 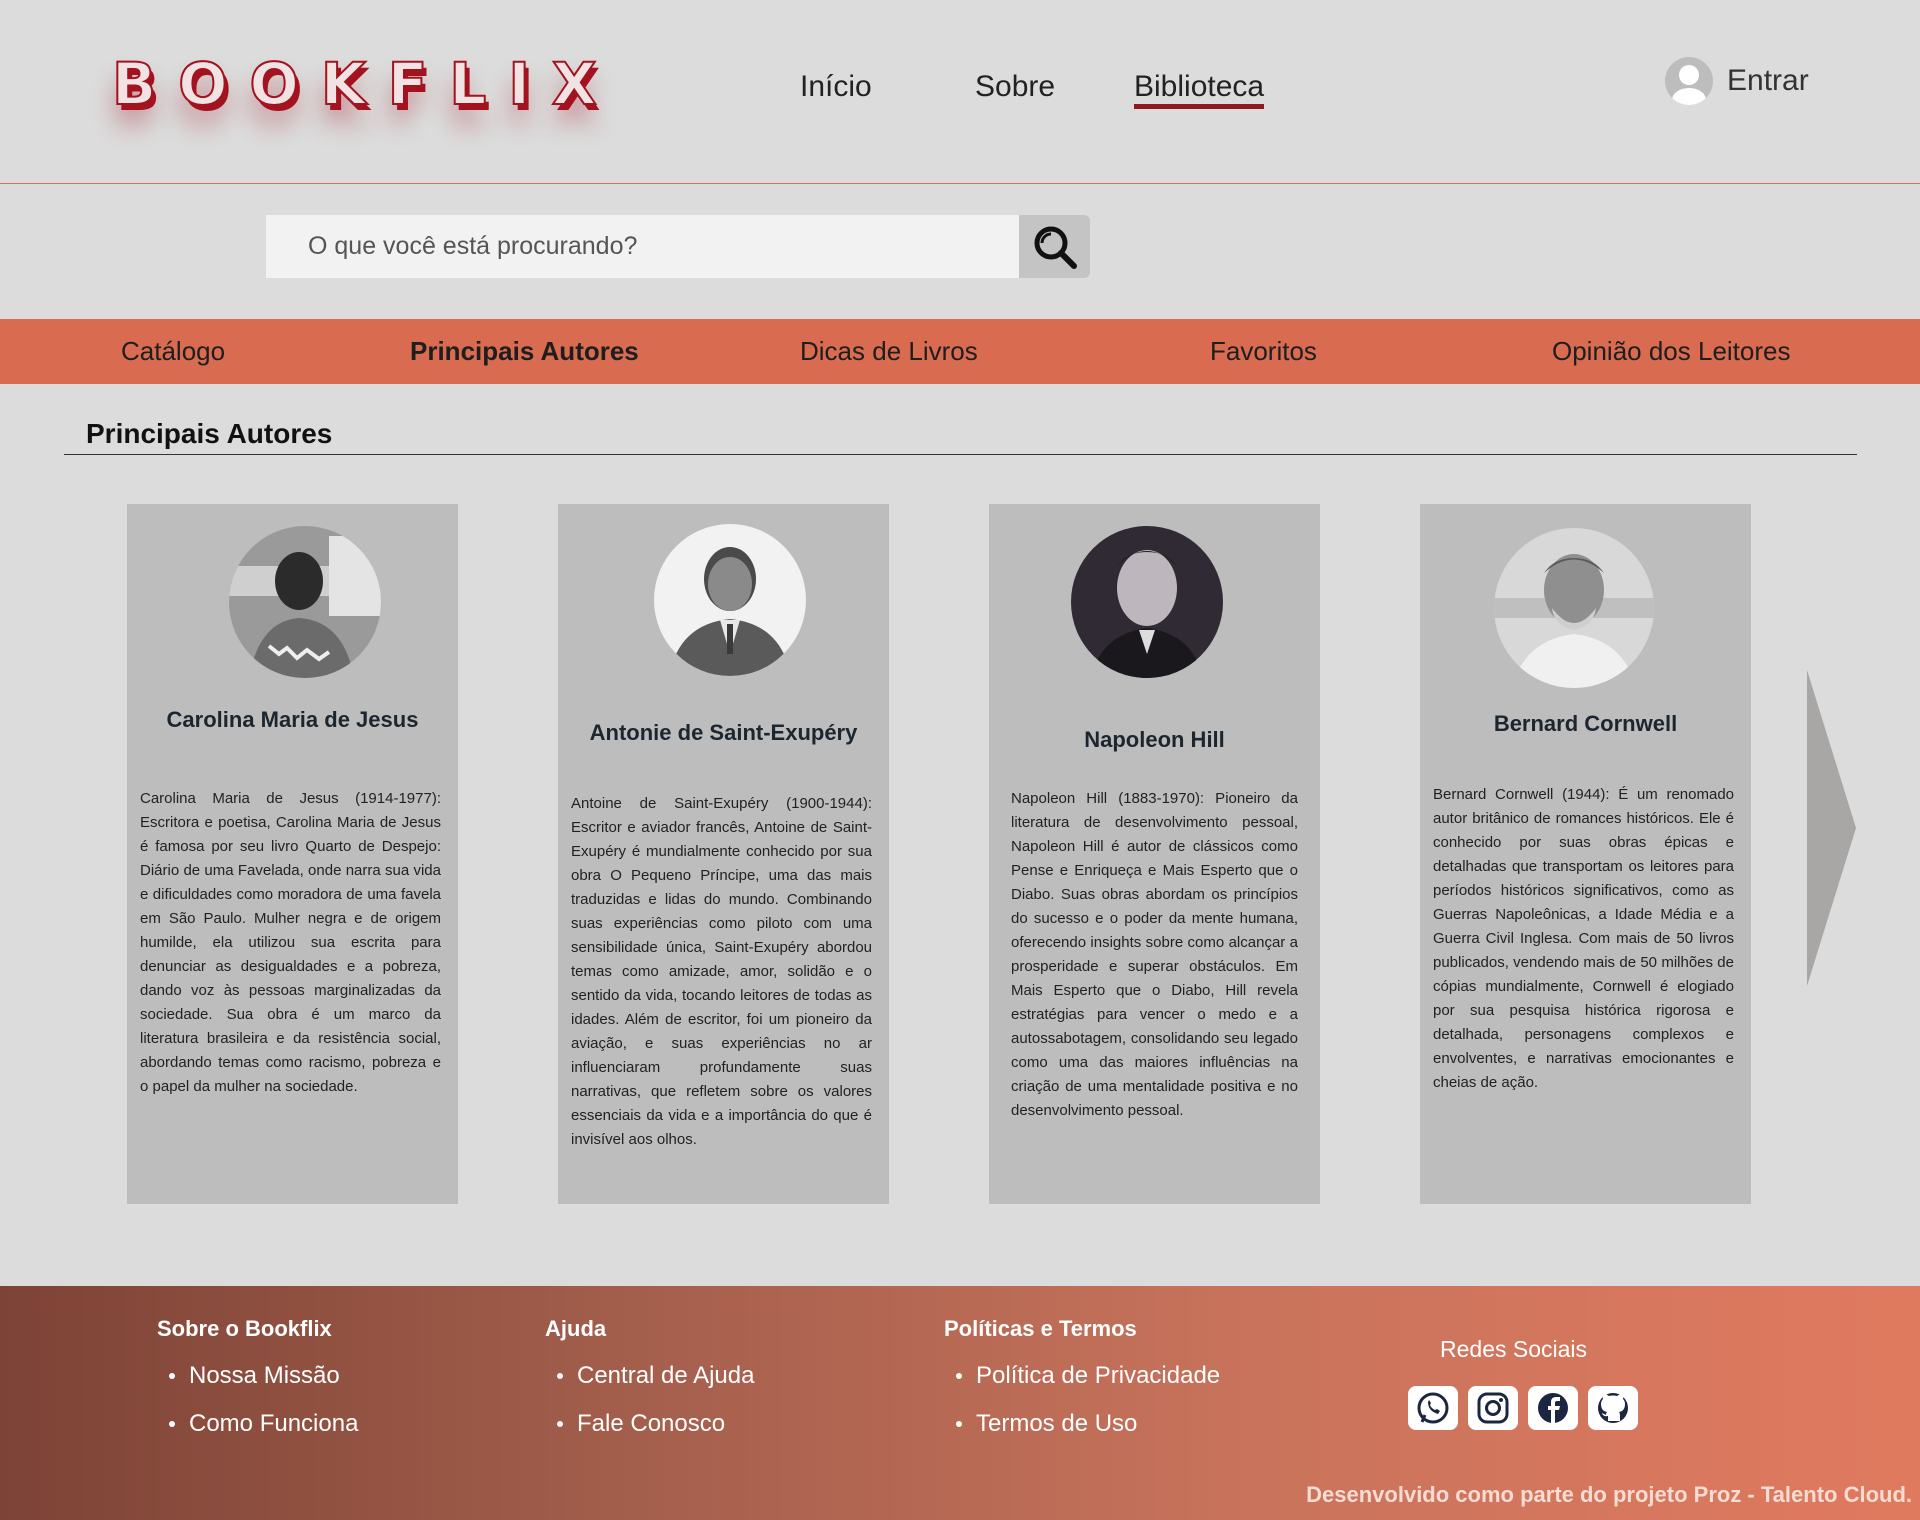 I want to click on footer-link-label: Termos de Uso, so click(x=1057, y=1423).